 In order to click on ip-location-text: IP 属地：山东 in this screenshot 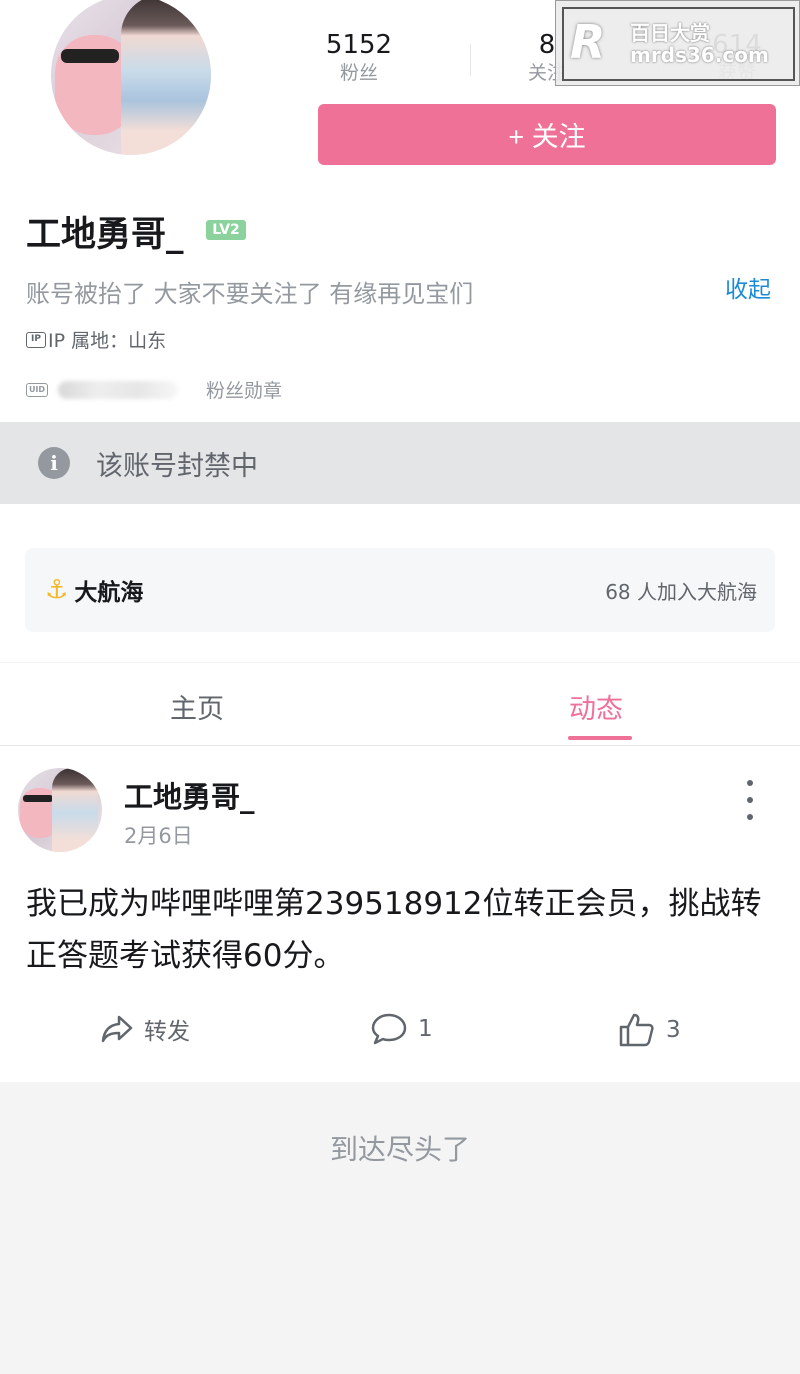, I will do `click(107, 341)`.